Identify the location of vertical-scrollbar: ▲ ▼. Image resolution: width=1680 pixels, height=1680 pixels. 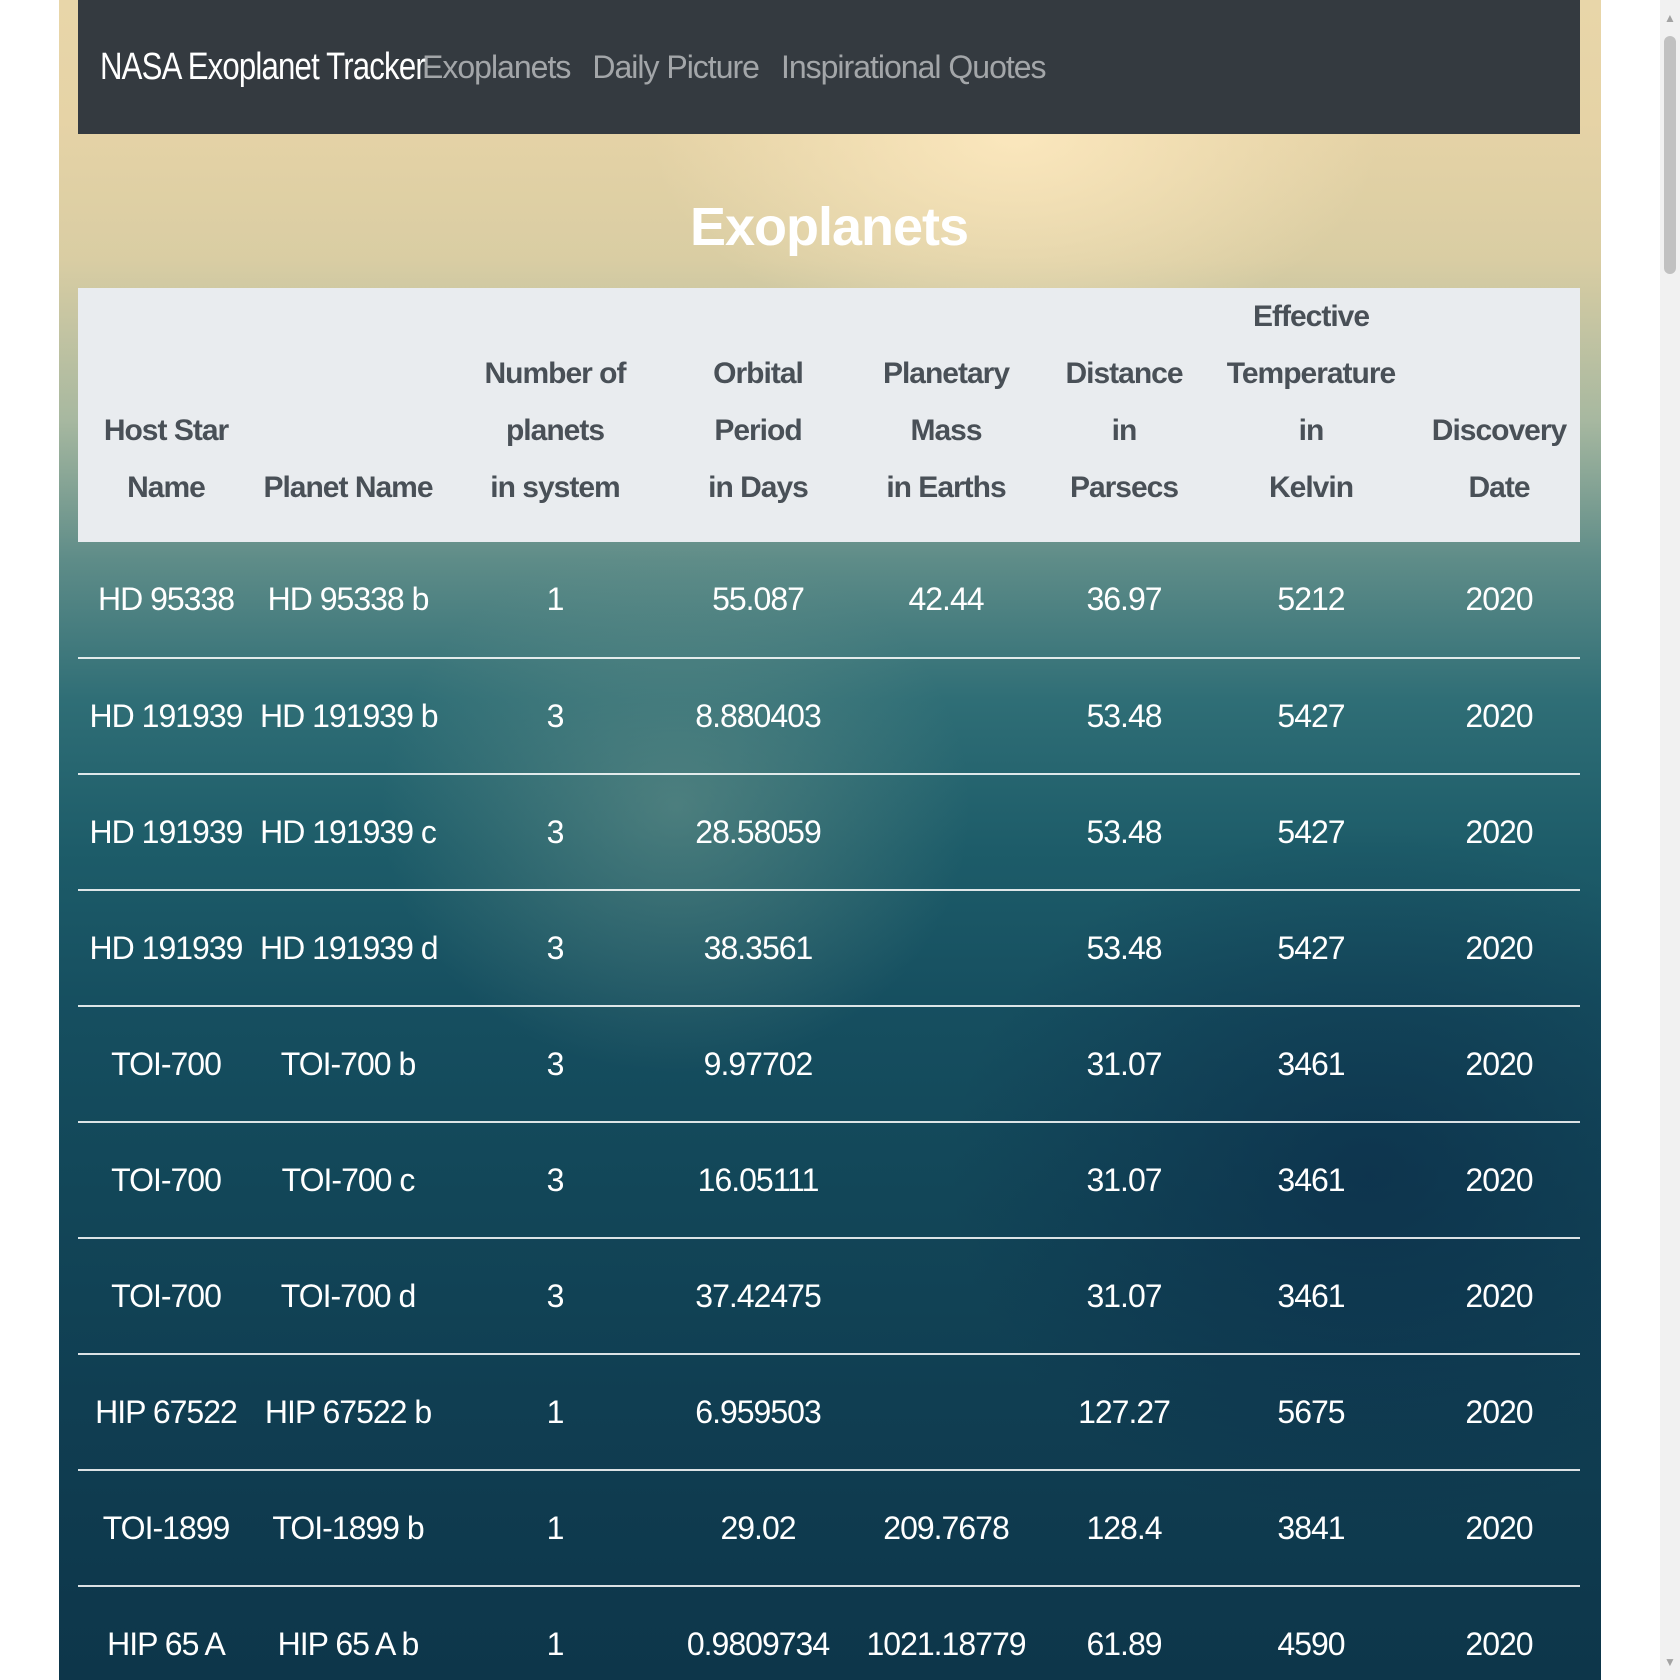
(1670, 840).